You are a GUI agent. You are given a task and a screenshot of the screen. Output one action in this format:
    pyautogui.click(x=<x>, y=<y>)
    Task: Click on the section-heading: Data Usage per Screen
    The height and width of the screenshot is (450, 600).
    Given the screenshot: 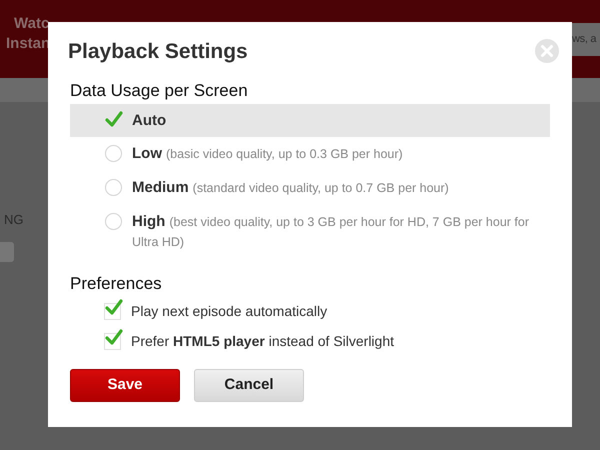 What is the action you would take?
    pyautogui.click(x=159, y=91)
    